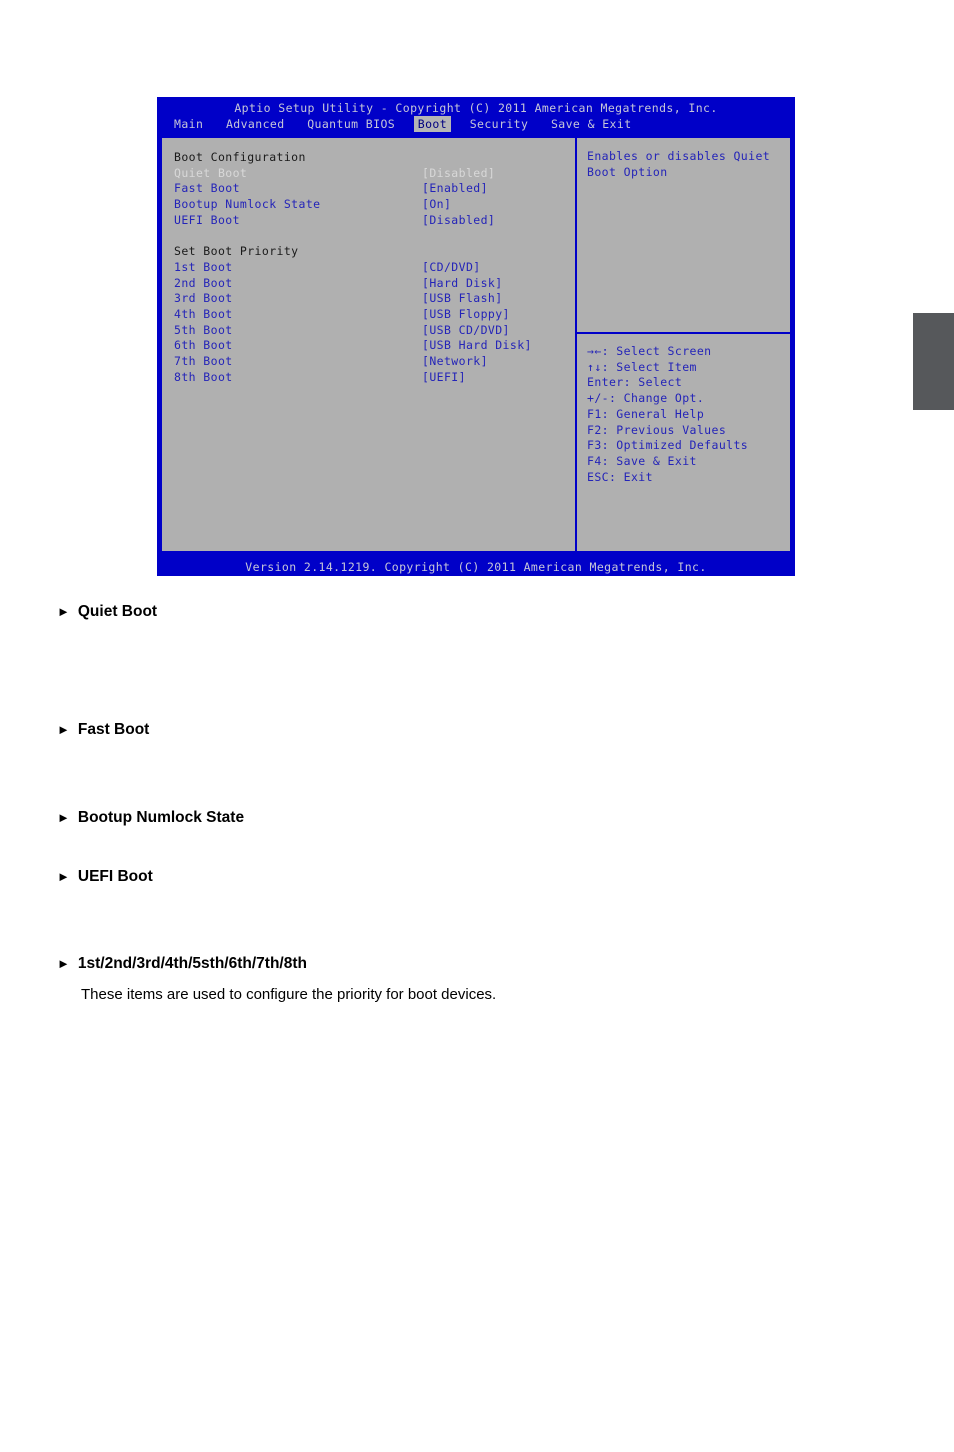  I want to click on manual-section: ► 1st/2nd/3rd/4th/5sth/6th/7th/8th, so click(182, 964).